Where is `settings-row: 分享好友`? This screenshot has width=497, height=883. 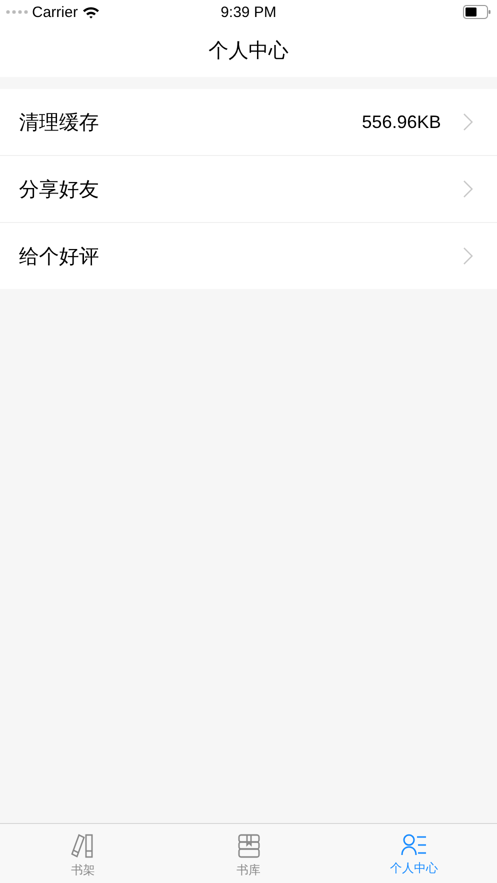
settings-row: 分享好友 is located at coordinates (248, 189).